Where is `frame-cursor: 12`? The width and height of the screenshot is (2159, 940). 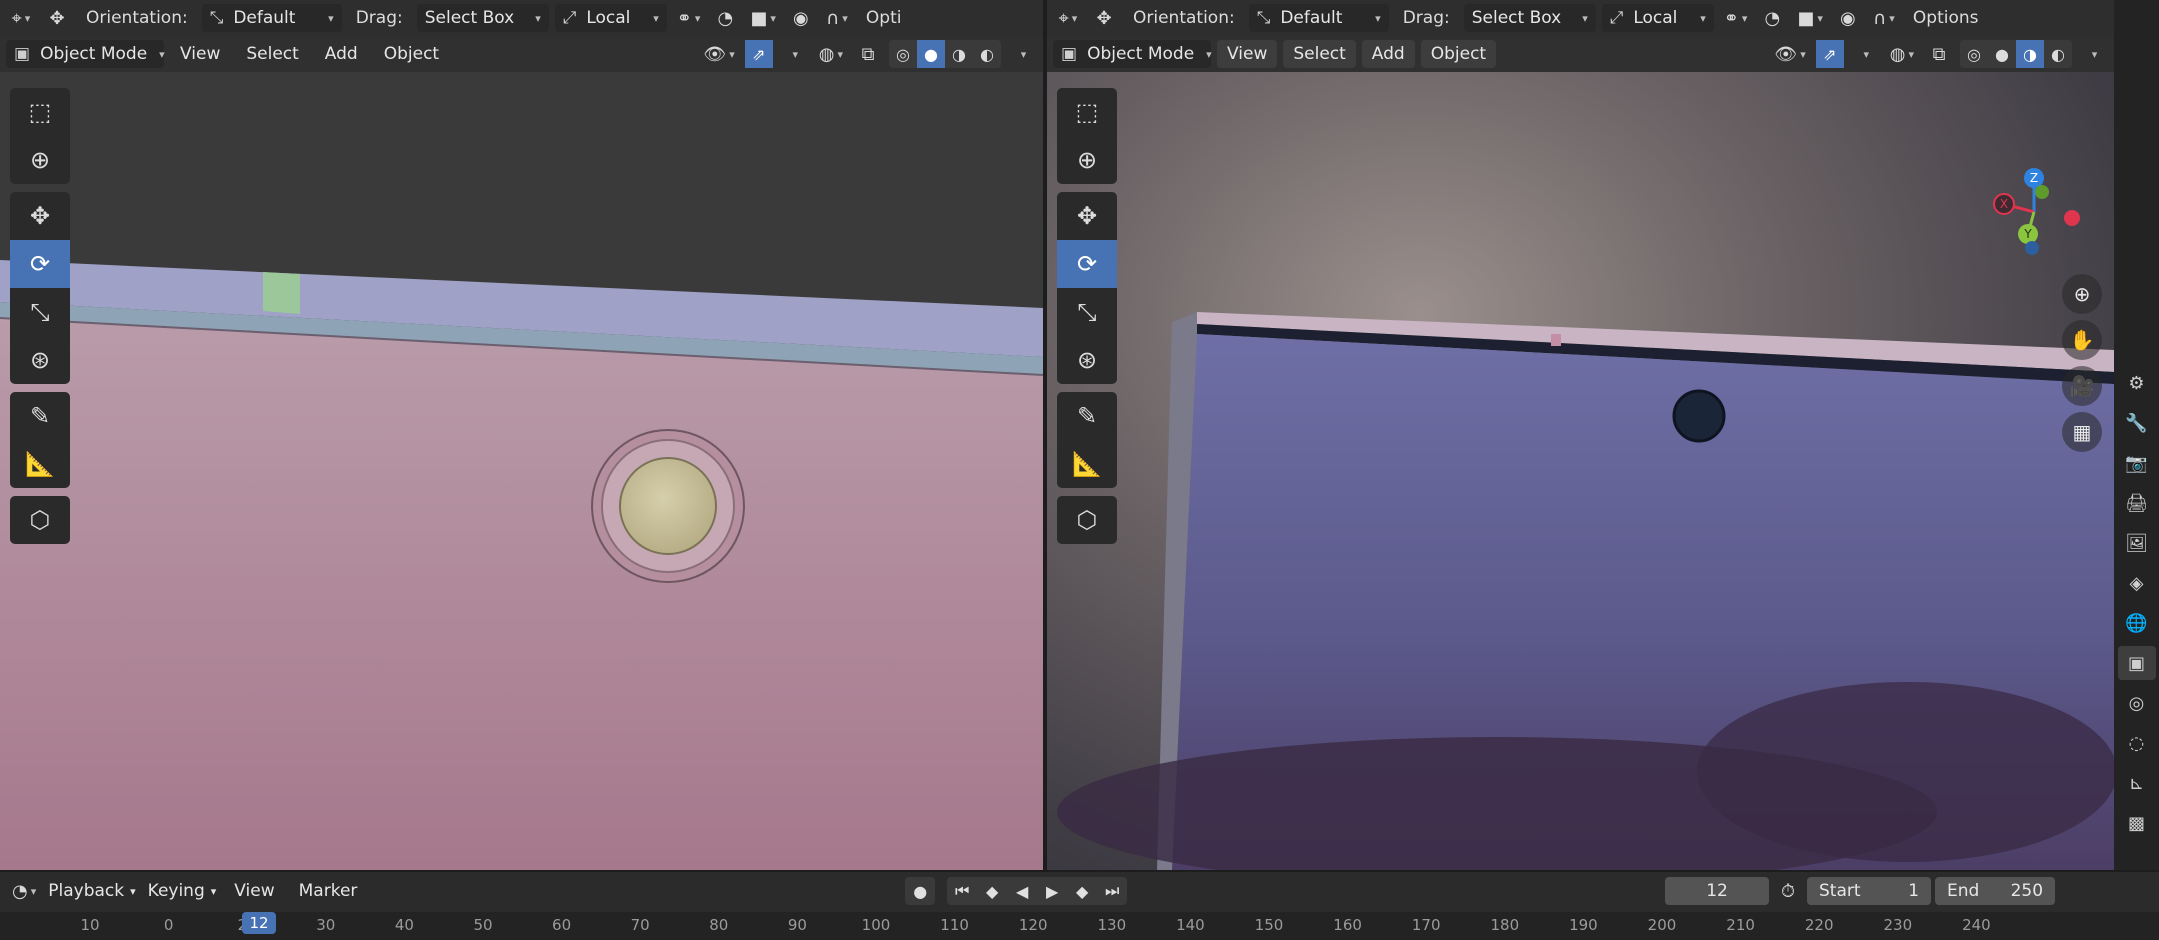
frame-cursor: 12 is located at coordinates (259, 923).